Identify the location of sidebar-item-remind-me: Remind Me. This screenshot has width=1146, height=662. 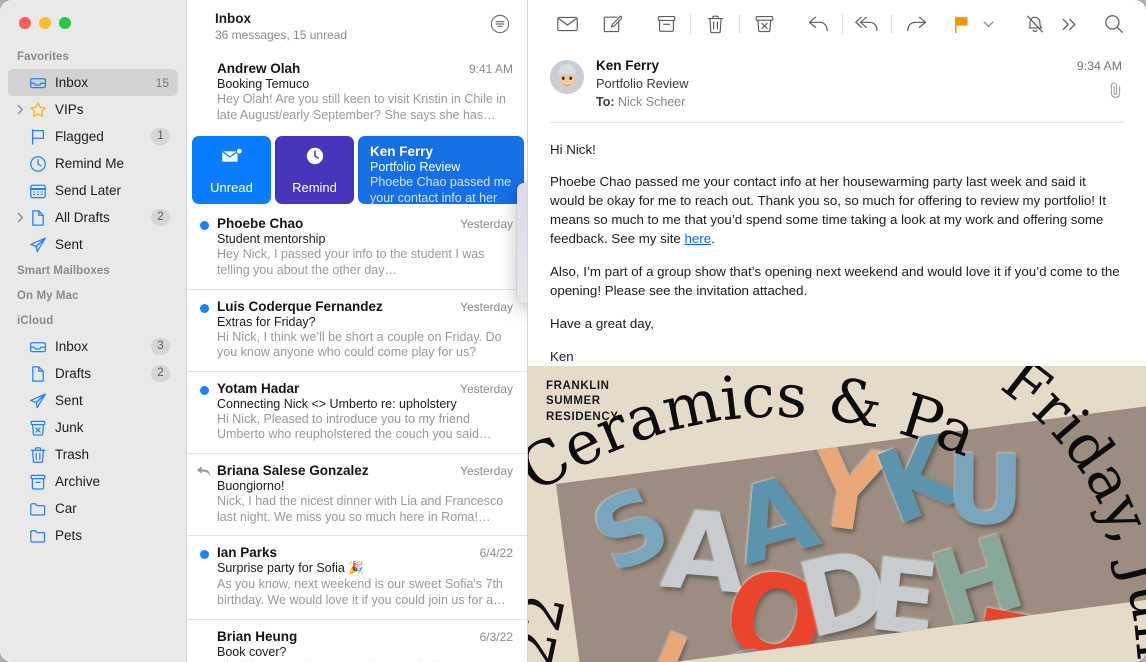
(93, 163).